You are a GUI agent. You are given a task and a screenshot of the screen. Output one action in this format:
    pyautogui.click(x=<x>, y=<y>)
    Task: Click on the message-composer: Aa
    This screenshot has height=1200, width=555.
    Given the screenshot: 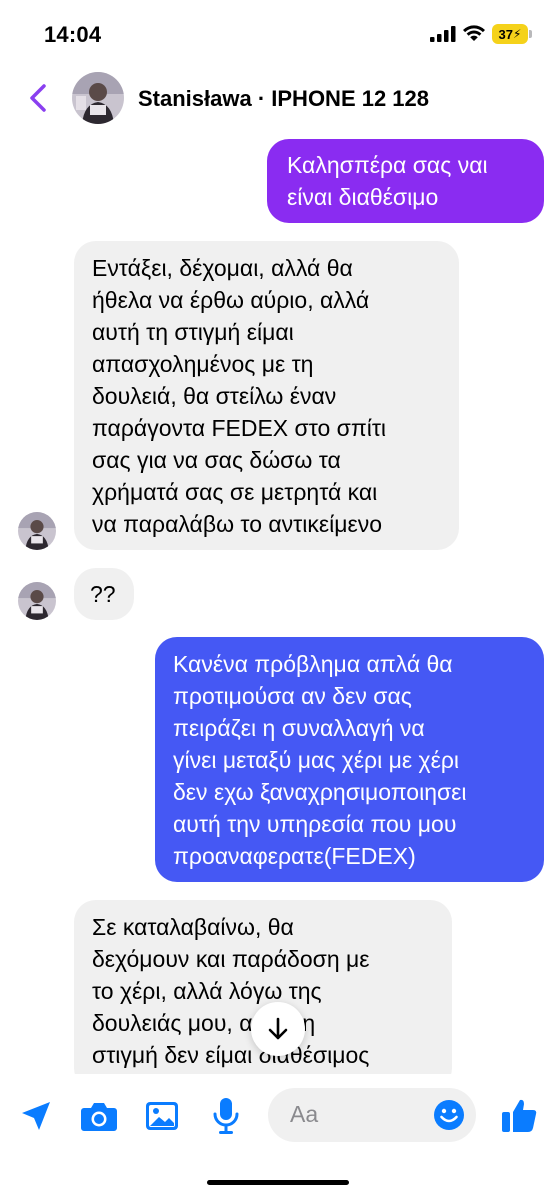 What is the action you would take?
    pyautogui.click(x=277, y=1137)
    